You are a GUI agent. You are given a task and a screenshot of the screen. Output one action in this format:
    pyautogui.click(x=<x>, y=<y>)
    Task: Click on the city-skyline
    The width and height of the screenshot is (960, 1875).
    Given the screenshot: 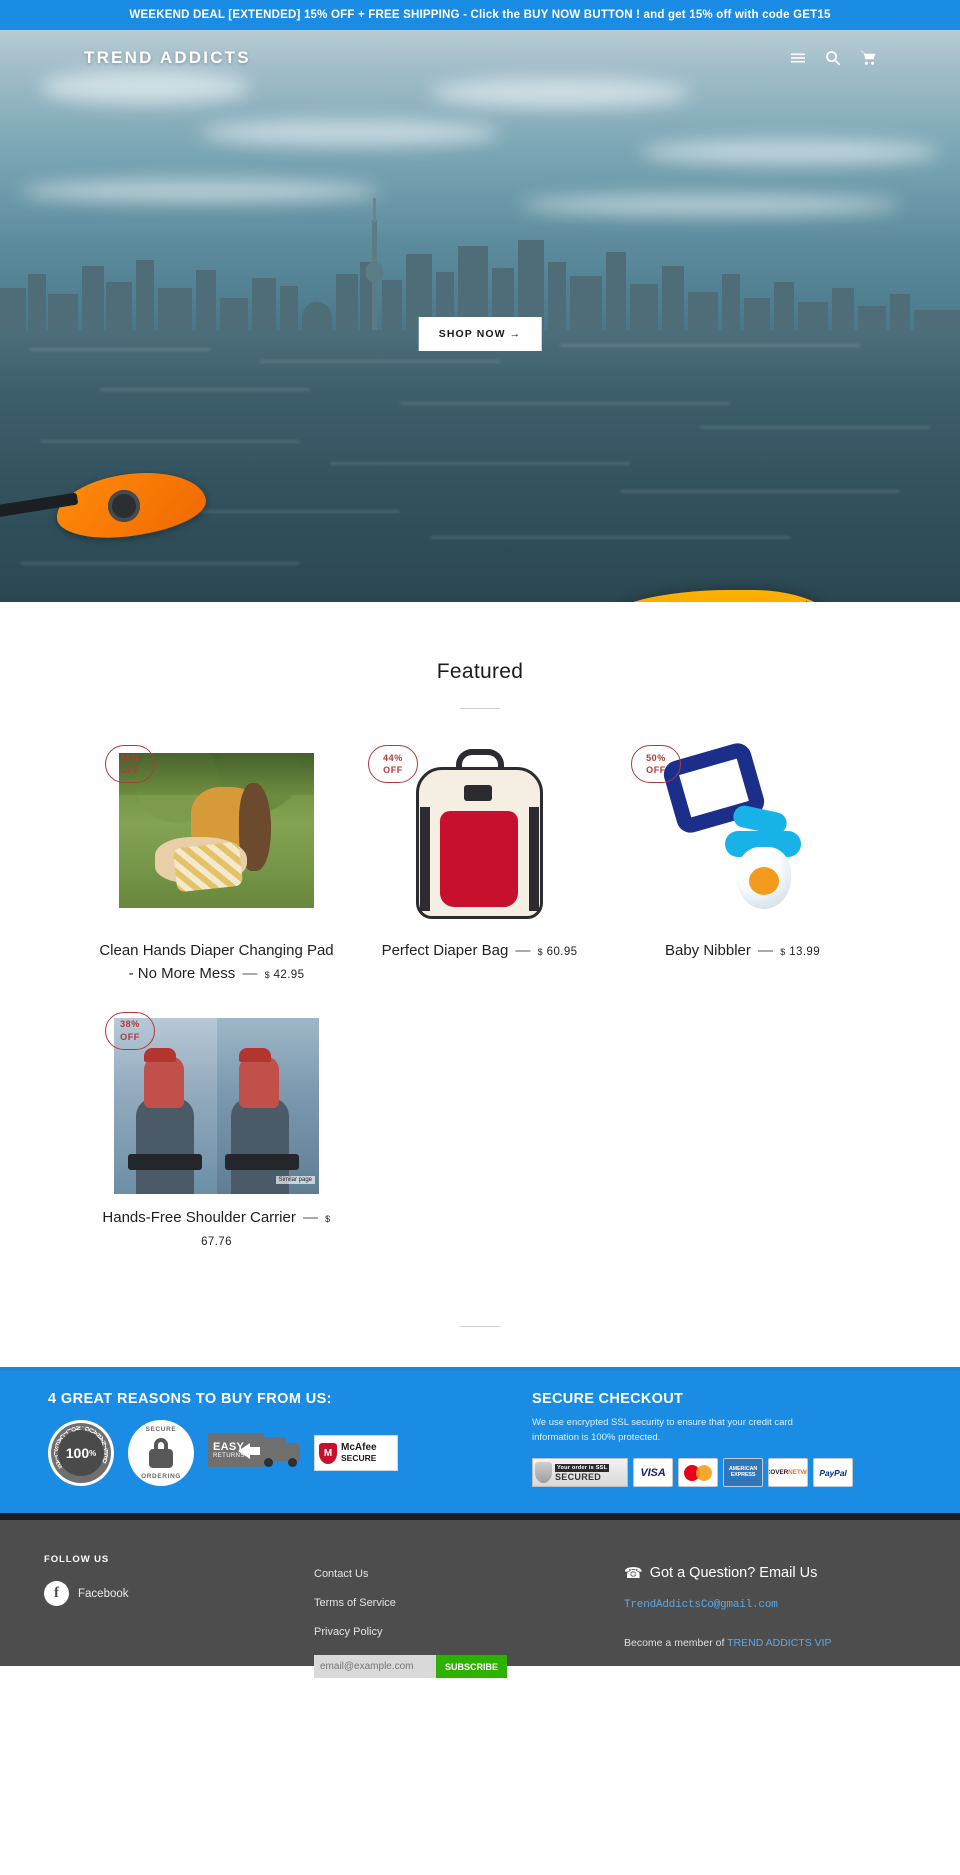 What is the action you would take?
    pyautogui.click(x=480, y=265)
    